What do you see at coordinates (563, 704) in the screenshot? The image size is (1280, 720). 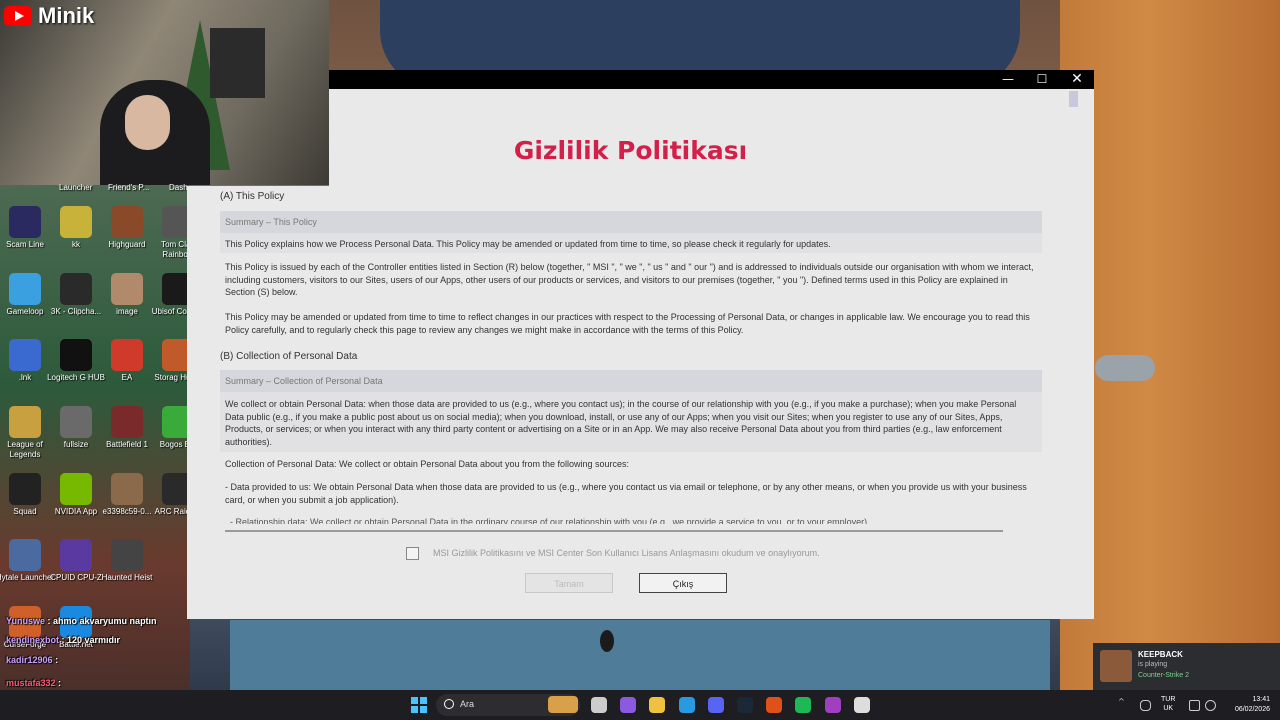 I see `search-highlight-icon` at bounding box center [563, 704].